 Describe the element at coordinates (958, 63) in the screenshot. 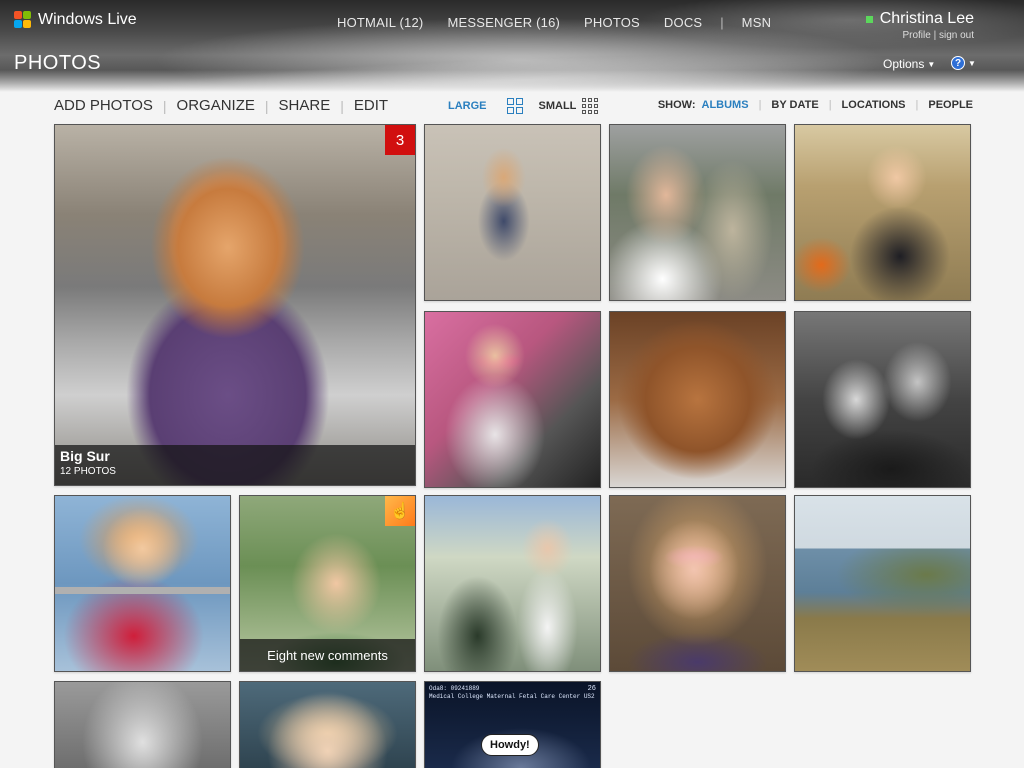

I see `help-icon: ?` at that location.